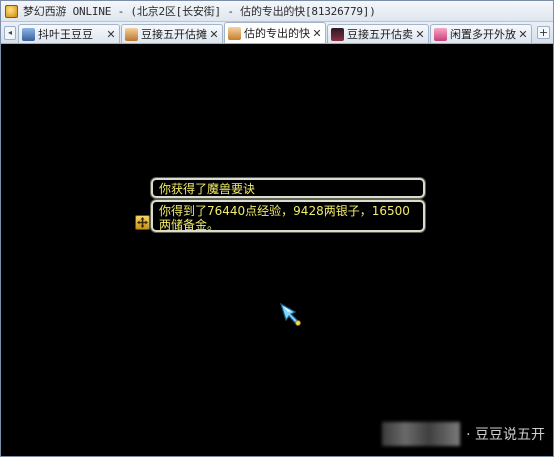  I want to click on reward-message-item: 你获得了魔兽要诀, so click(288, 188).